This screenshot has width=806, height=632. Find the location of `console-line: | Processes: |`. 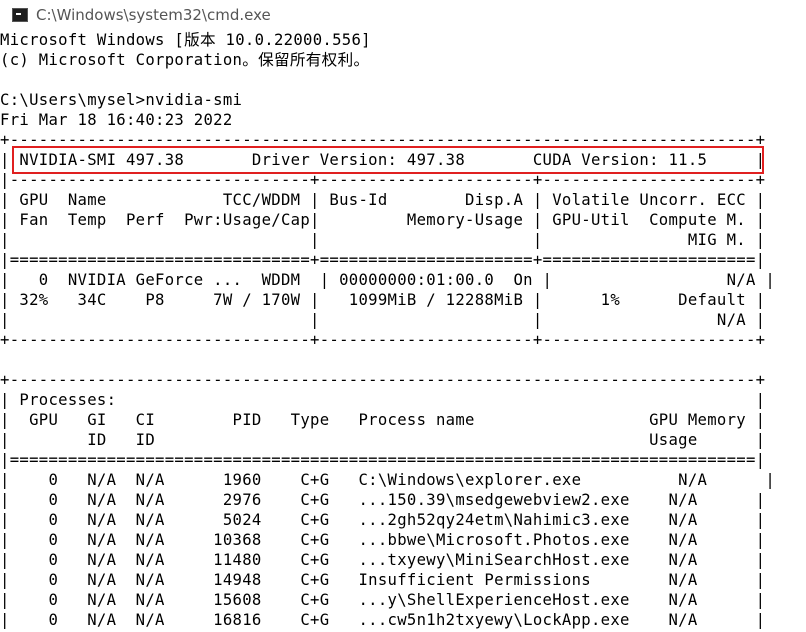

console-line: | Processes: | is located at coordinates (383, 400).